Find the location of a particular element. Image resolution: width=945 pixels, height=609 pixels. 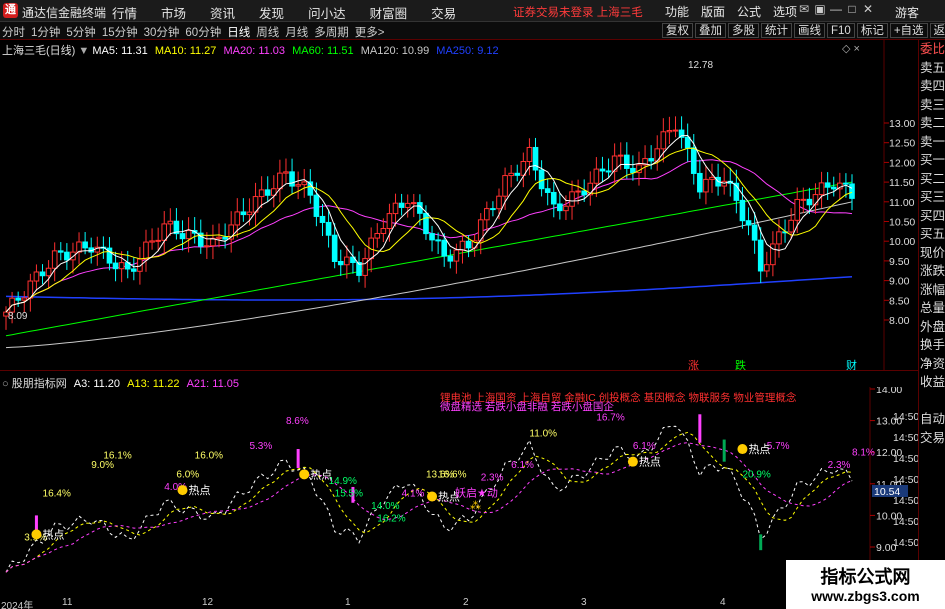

quote-label: 外盘 is located at coordinates (932, 326).